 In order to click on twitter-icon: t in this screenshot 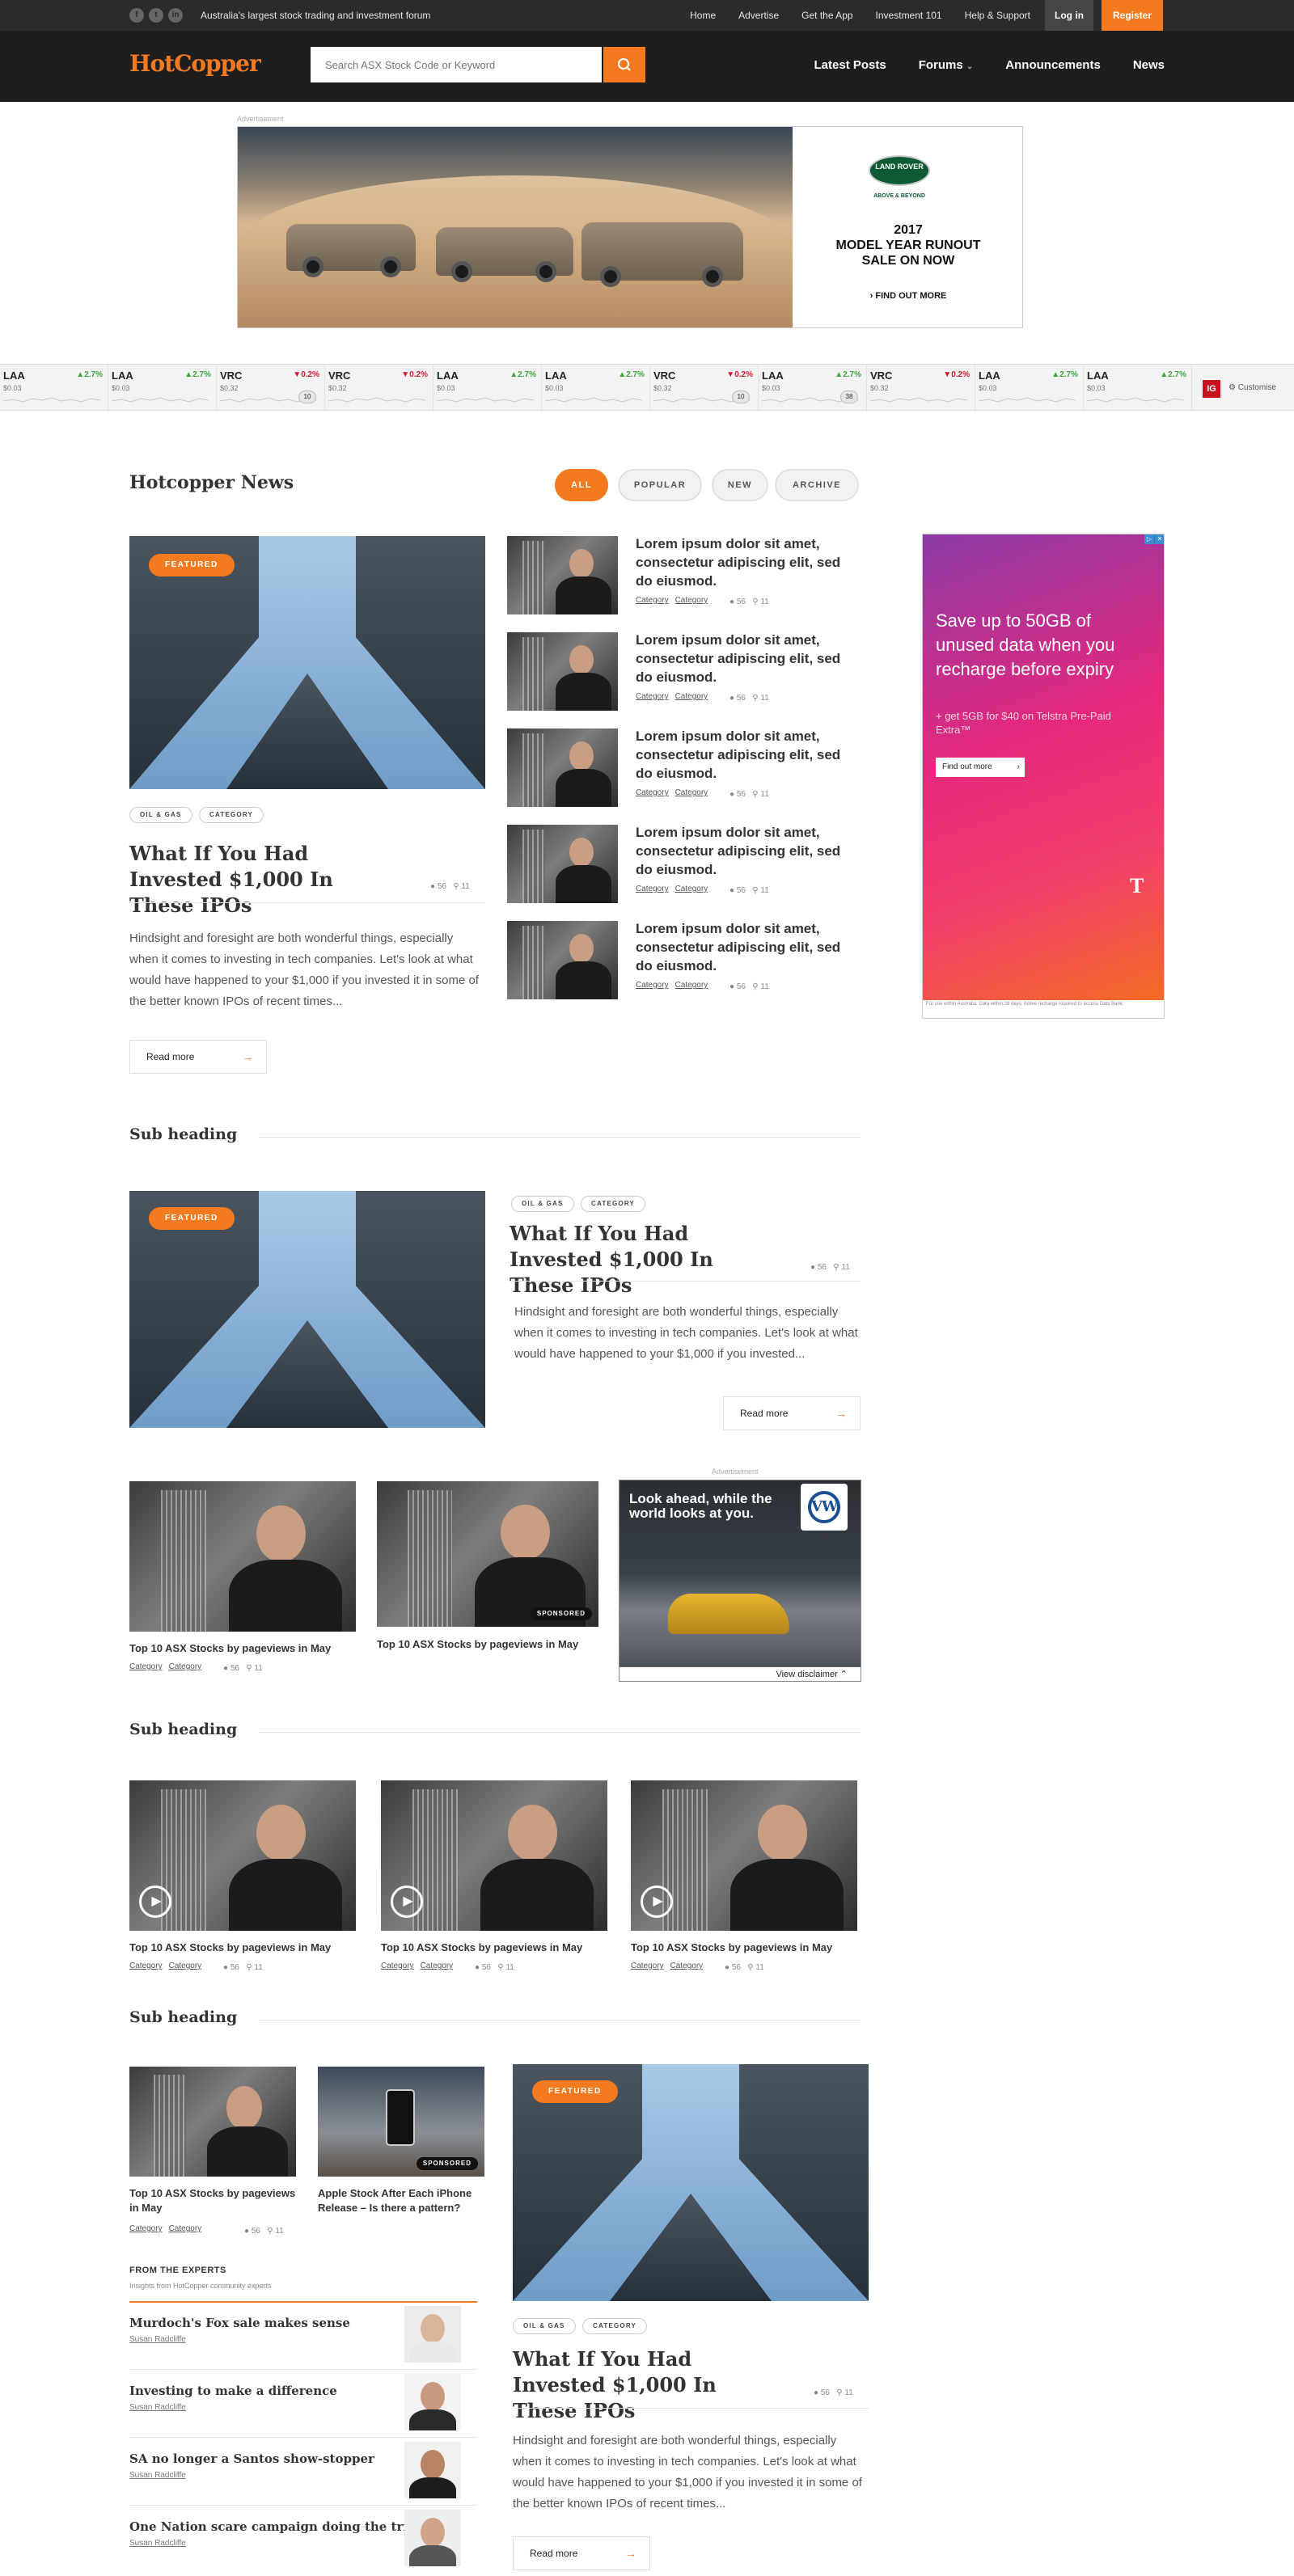, I will do `click(156, 15)`.